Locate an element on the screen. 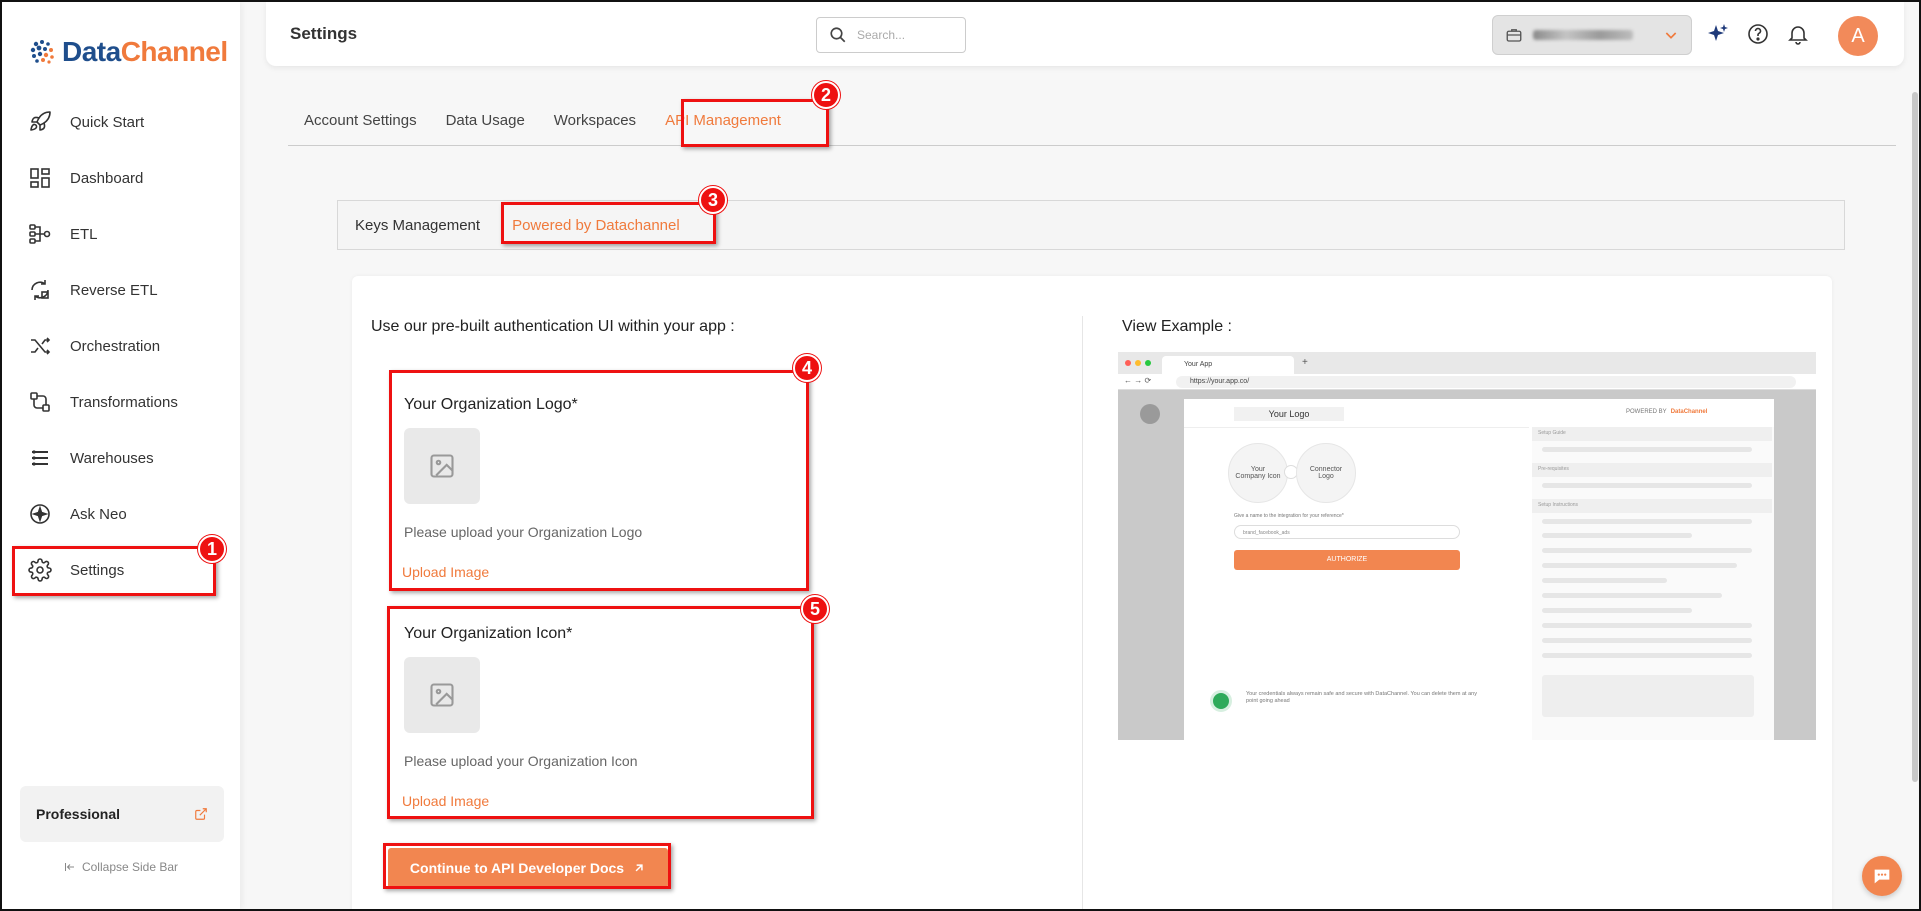  sidebar-item-reverse-etl: Reverse ETL is located at coordinates (121, 290).